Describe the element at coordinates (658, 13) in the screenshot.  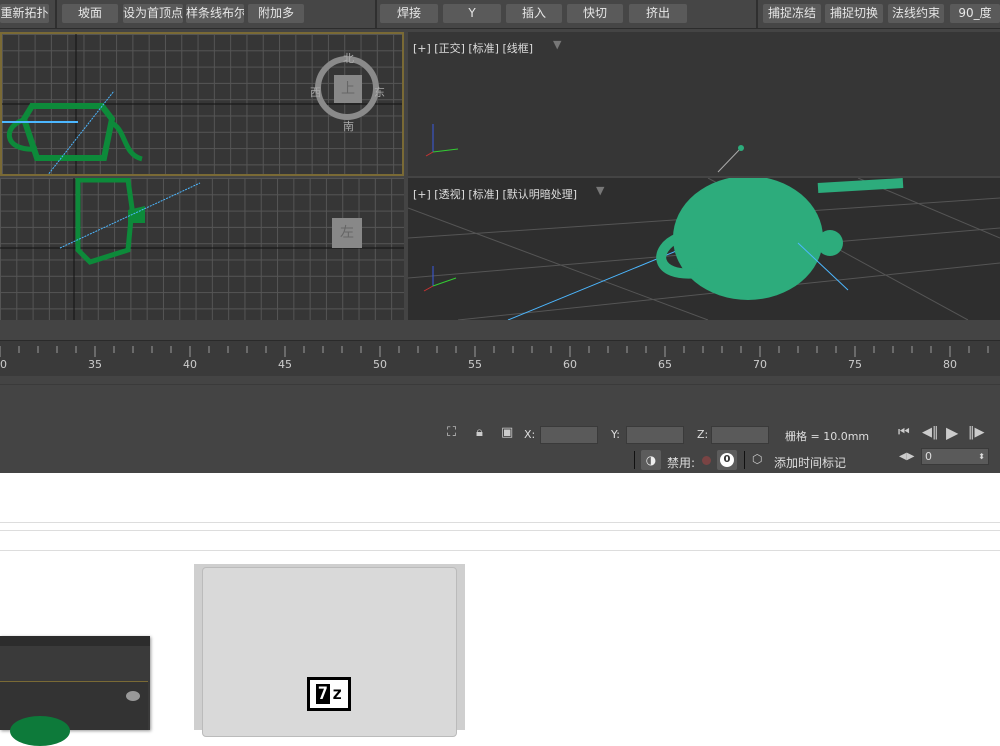
I see `extrude-button: 挤出` at that location.